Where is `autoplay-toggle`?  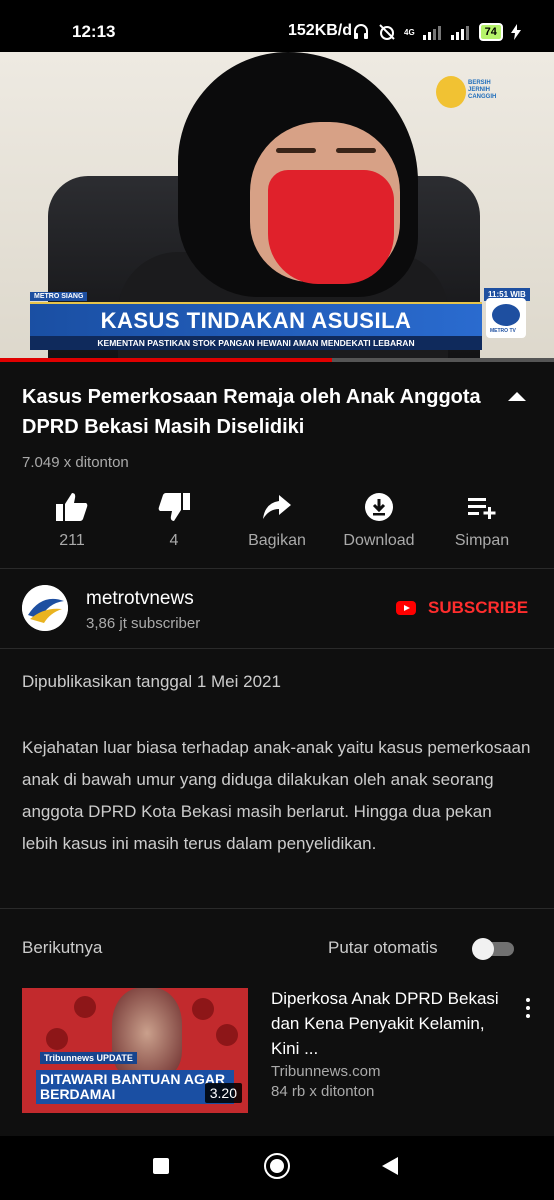
autoplay-toggle is located at coordinates (494, 949).